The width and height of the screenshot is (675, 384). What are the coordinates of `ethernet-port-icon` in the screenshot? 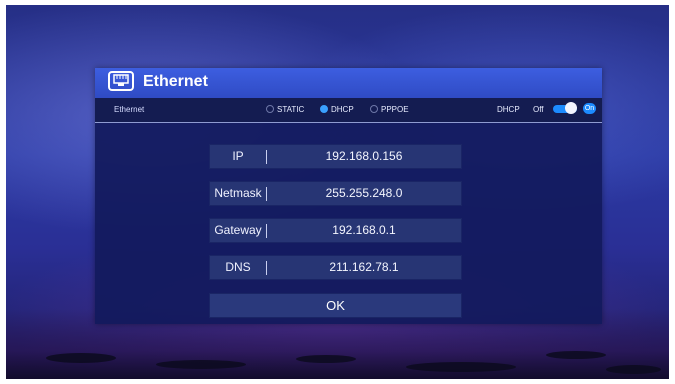 It's located at (121, 81).